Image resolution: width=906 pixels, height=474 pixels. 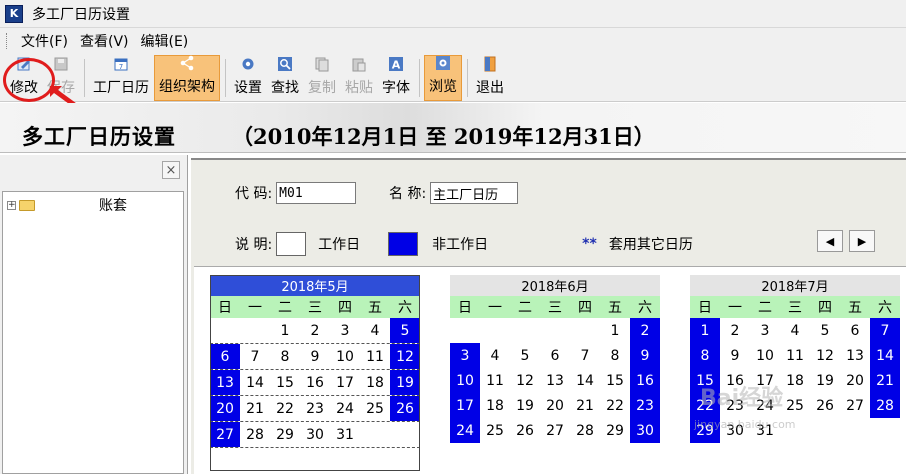 What do you see at coordinates (555, 285) in the screenshot?
I see `month-title: 2018年6月` at bounding box center [555, 285].